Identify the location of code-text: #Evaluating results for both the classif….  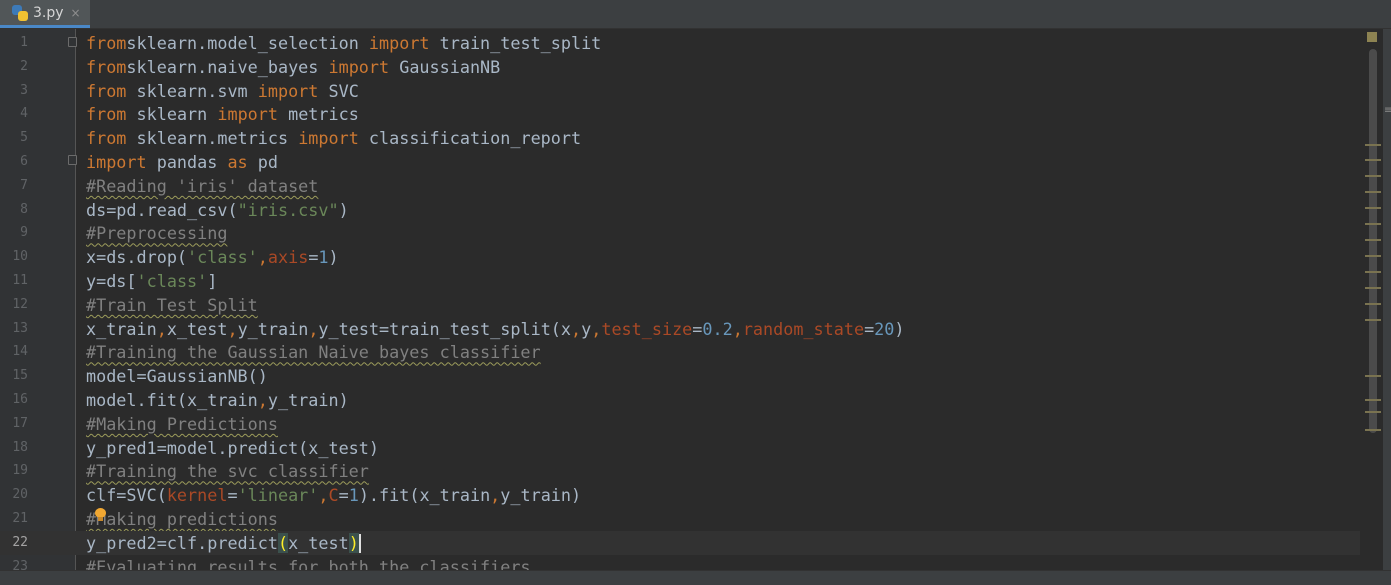
(313, 563).